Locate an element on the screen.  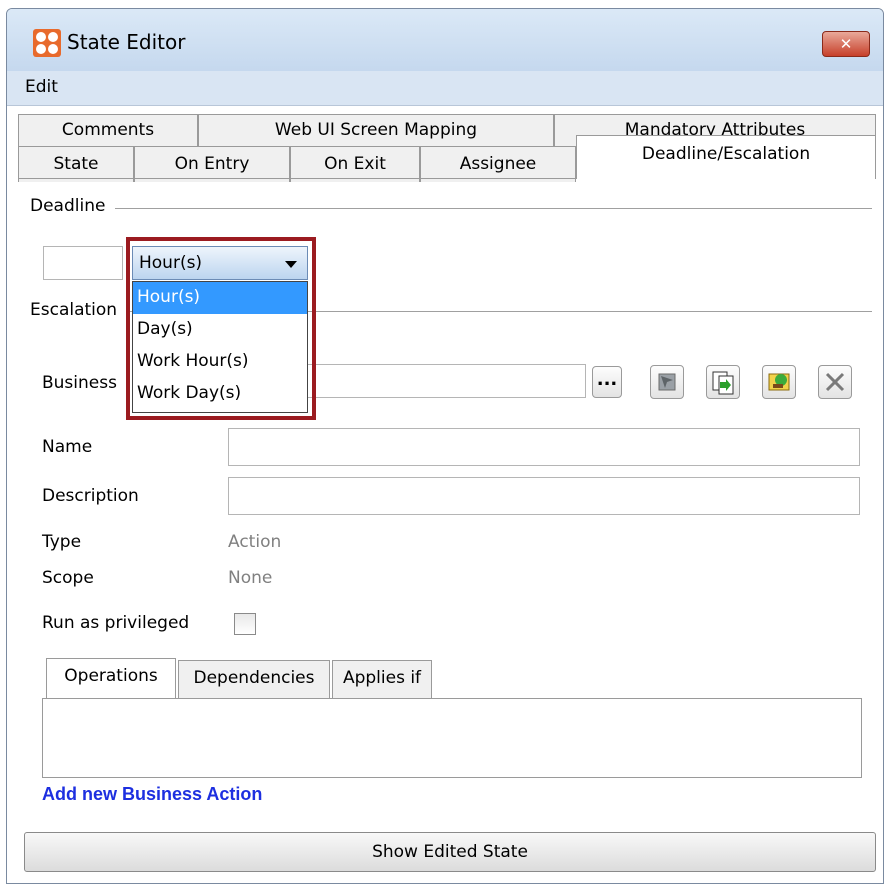
subtab-applies-if: Applies if is located at coordinates (382, 679).